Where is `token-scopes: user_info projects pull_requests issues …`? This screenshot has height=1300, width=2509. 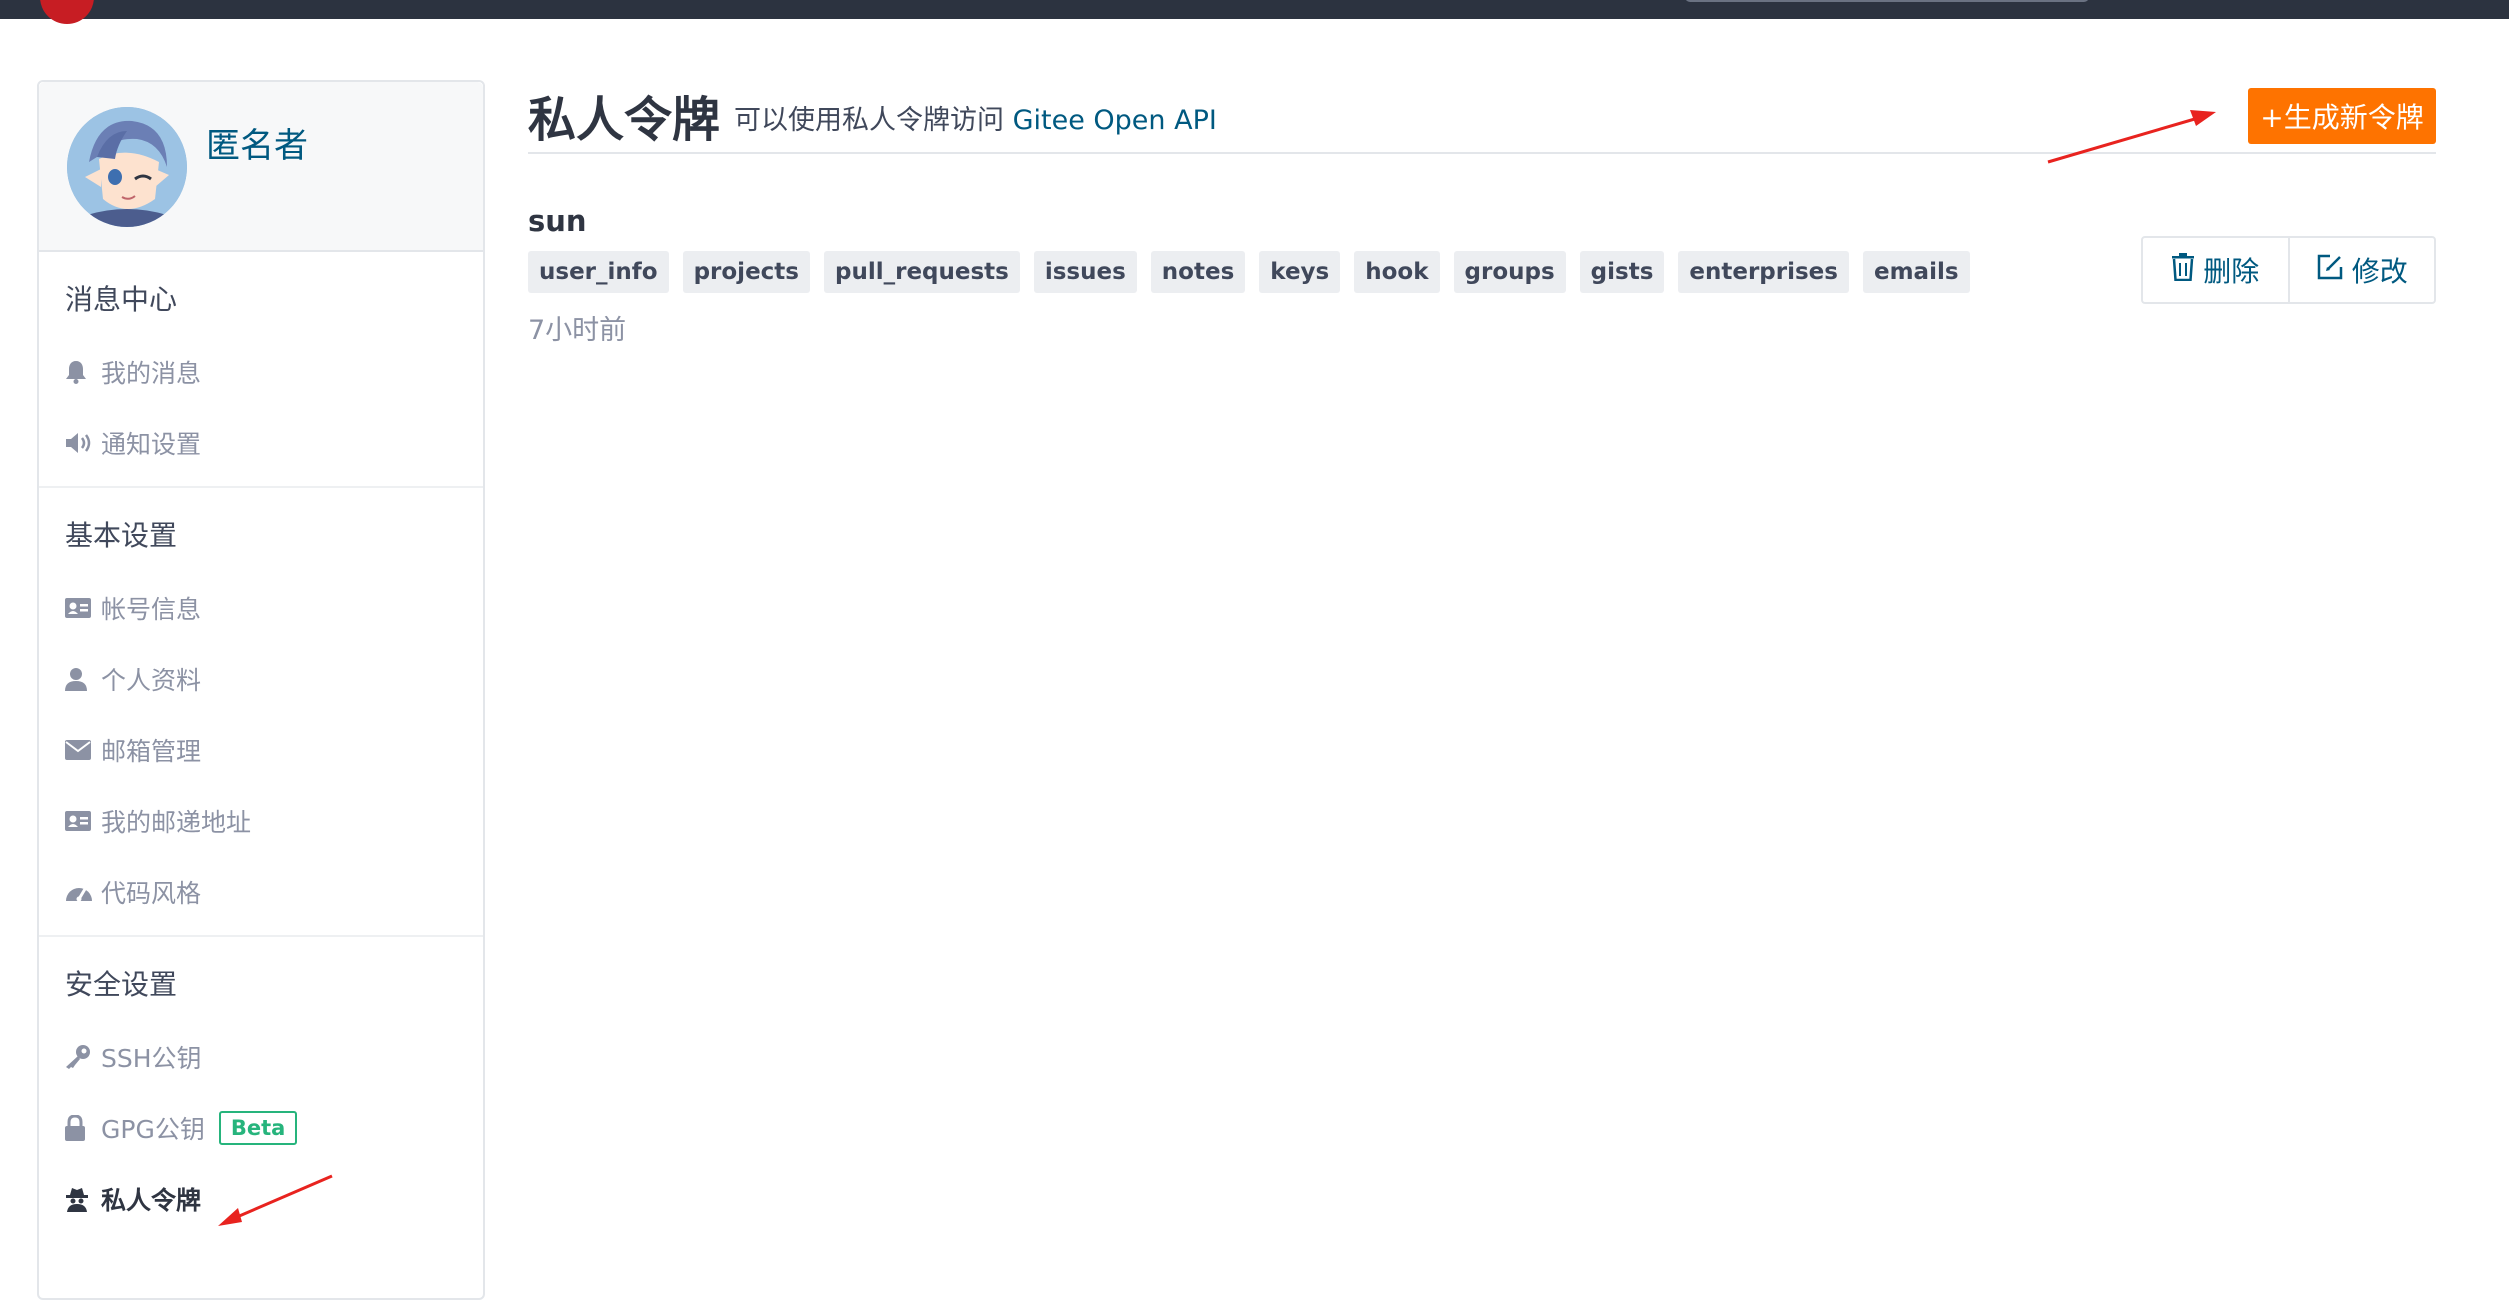 token-scopes: user_info projects pull_requests issues … is located at coordinates (1249, 272).